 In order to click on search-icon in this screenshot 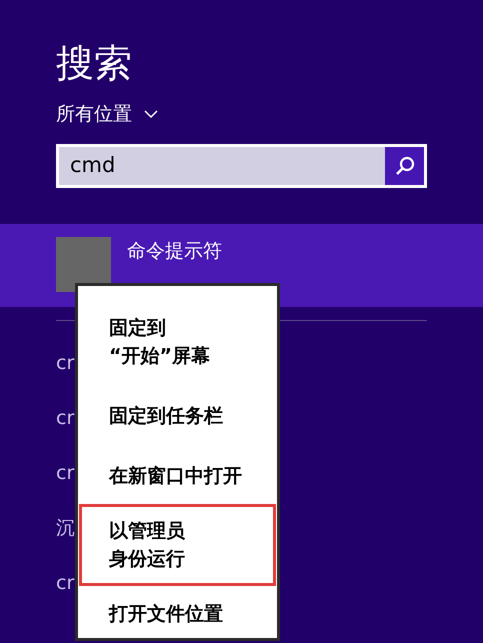, I will do `click(405, 166)`.